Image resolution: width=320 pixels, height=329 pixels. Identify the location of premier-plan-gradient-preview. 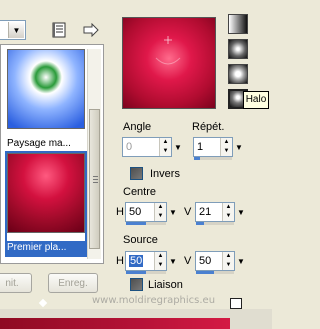
(46, 193).